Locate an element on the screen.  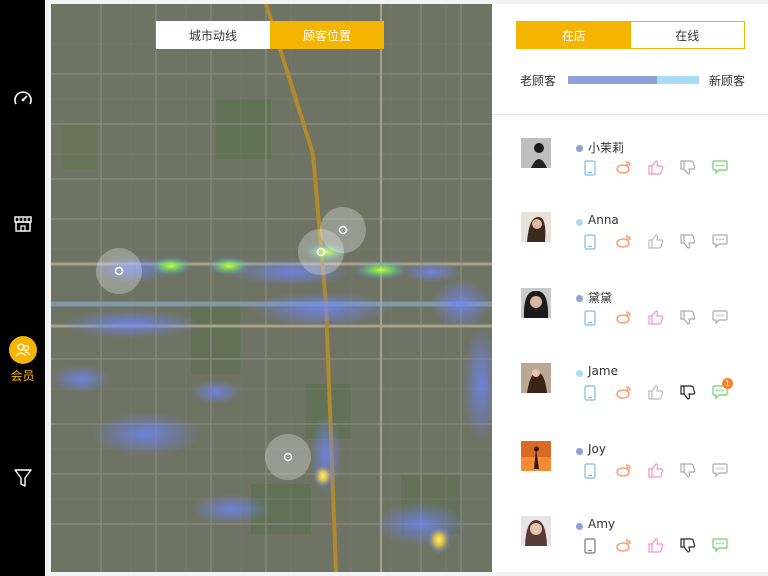
customer-location-tab: 顾客位置 is located at coordinates (327, 35).